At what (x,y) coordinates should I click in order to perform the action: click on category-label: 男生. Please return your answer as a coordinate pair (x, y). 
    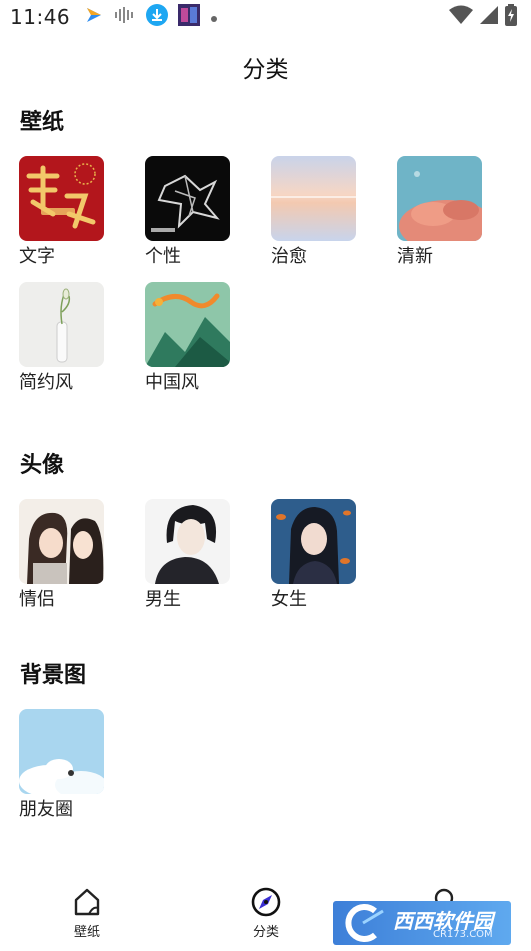
    Looking at the image, I should click on (163, 599).